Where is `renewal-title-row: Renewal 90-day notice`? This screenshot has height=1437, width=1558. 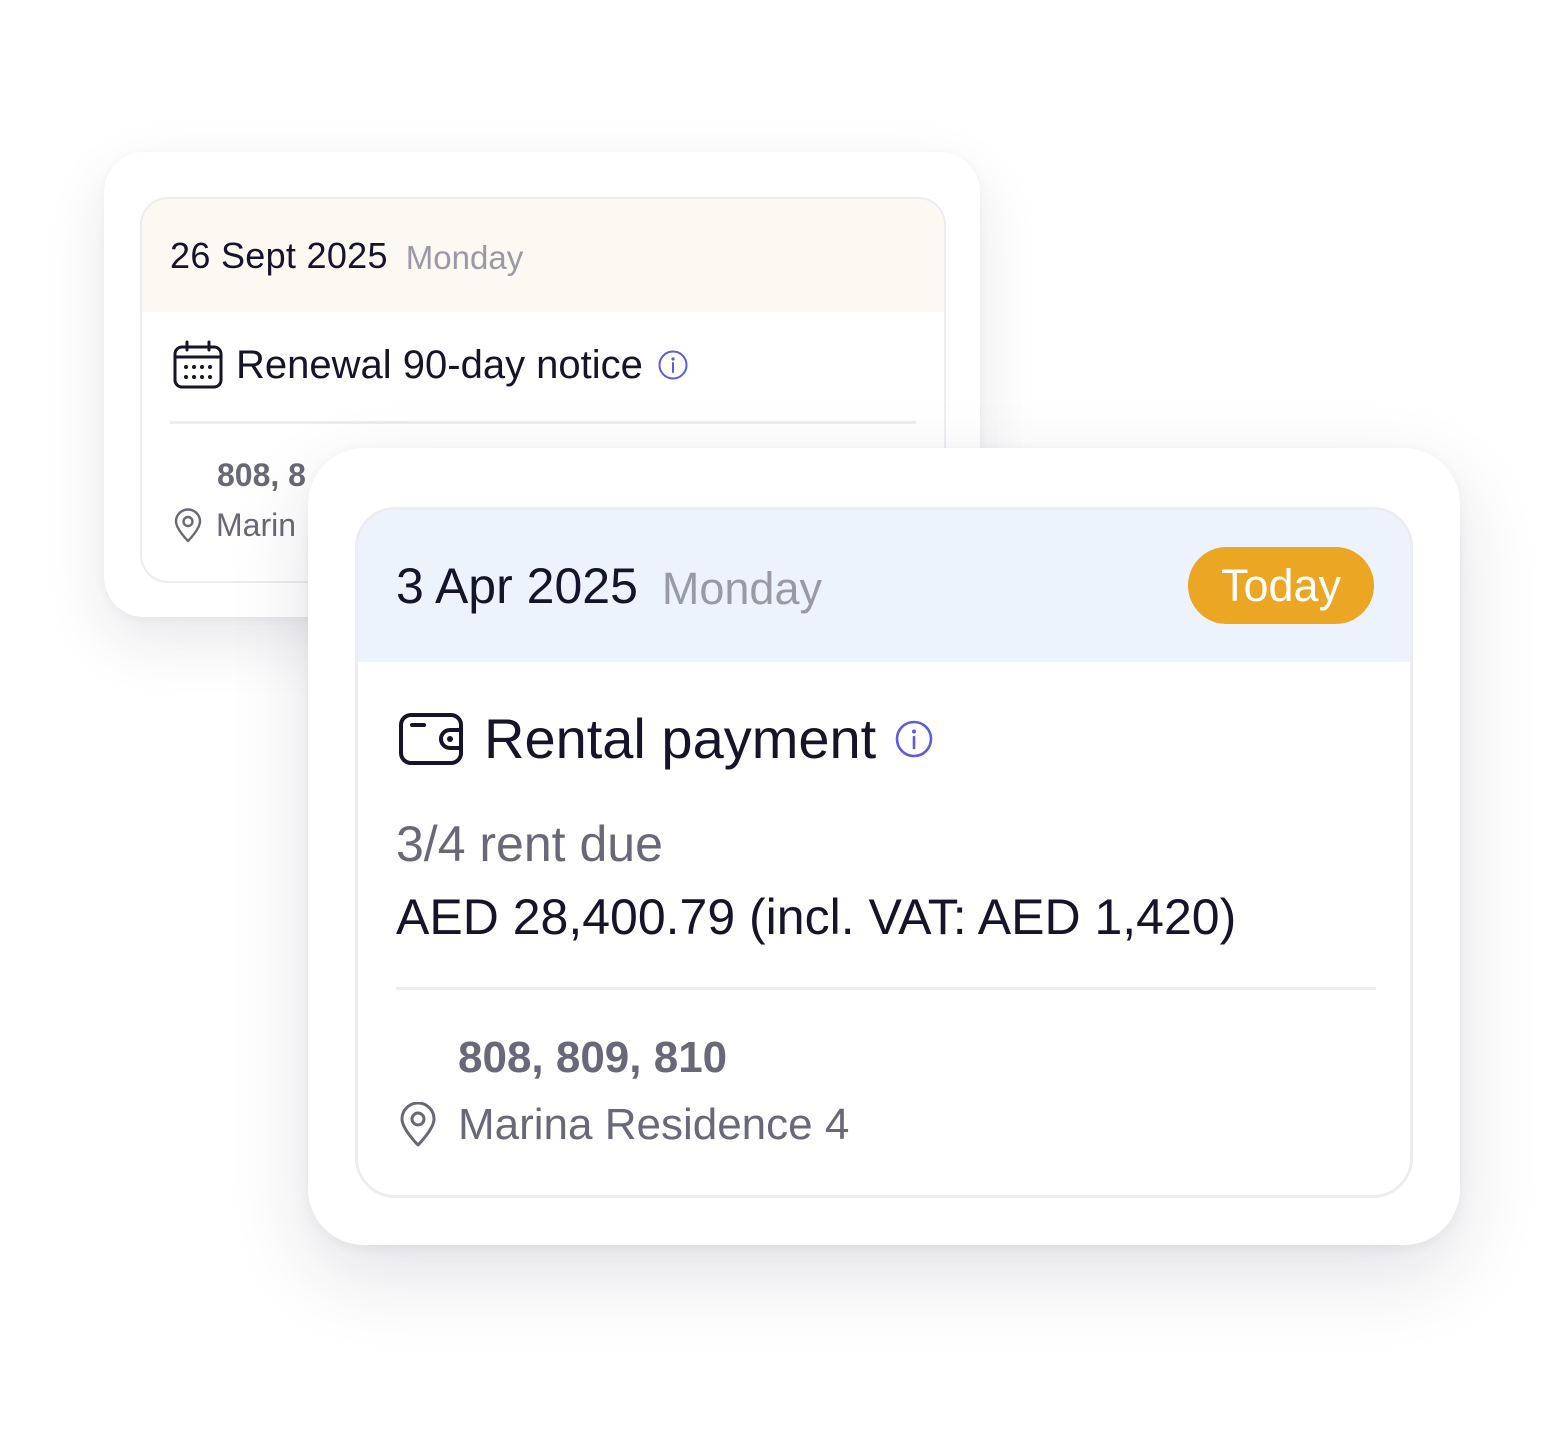 renewal-title-row: Renewal 90-day notice is located at coordinates (430, 365).